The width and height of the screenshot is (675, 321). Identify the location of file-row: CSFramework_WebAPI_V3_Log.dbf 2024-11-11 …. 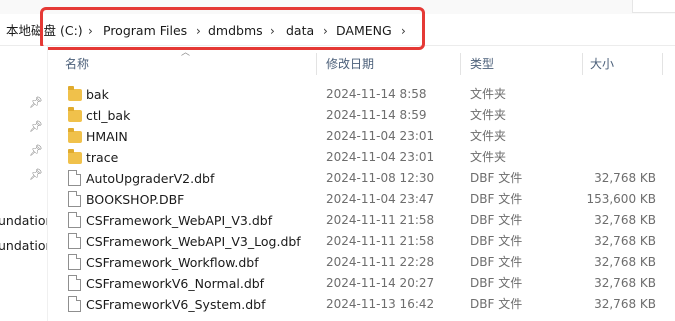
(361, 241).